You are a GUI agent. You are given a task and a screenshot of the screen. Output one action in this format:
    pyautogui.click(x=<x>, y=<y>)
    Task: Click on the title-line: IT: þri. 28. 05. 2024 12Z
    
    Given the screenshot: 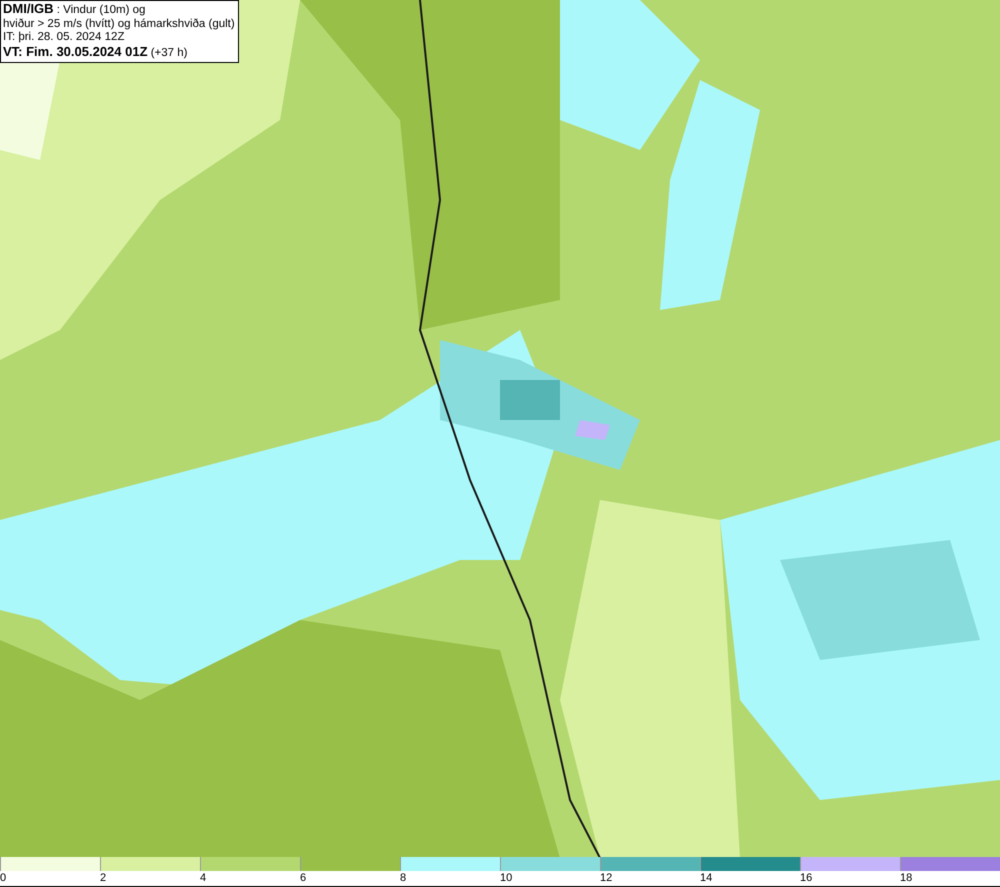 What is the action you would take?
    pyautogui.click(x=64, y=37)
    